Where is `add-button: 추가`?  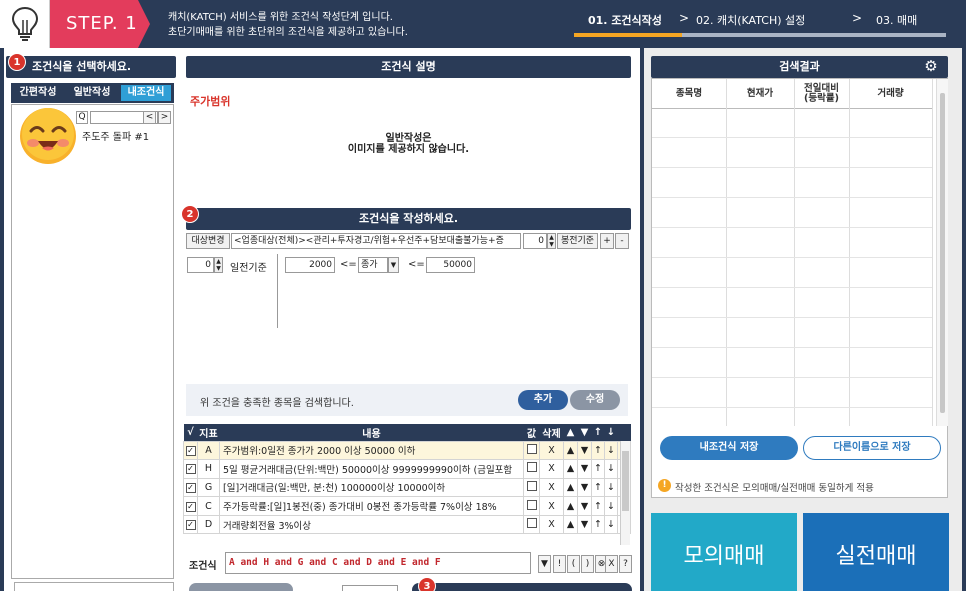
add-button: 추가 is located at coordinates (543, 400).